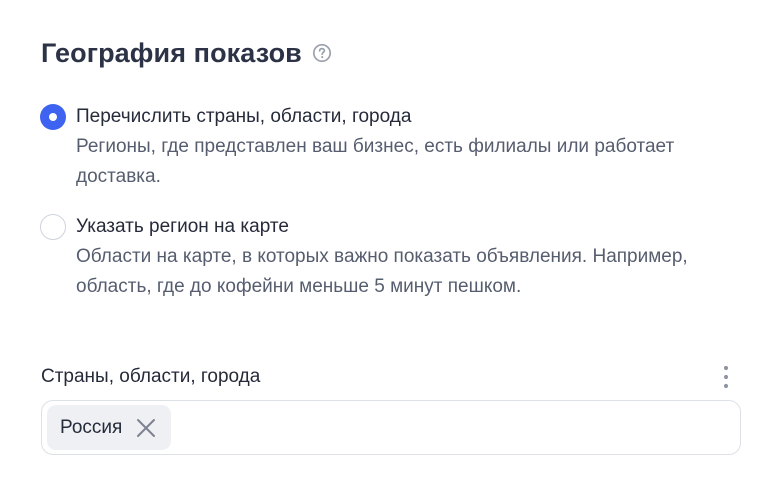 Image resolution: width=781 pixels, height=490 pixels. What do you see at coordinates (171, 53) in the screenshot?
I see `section-title: География показов` at bounding box center [171, 53].